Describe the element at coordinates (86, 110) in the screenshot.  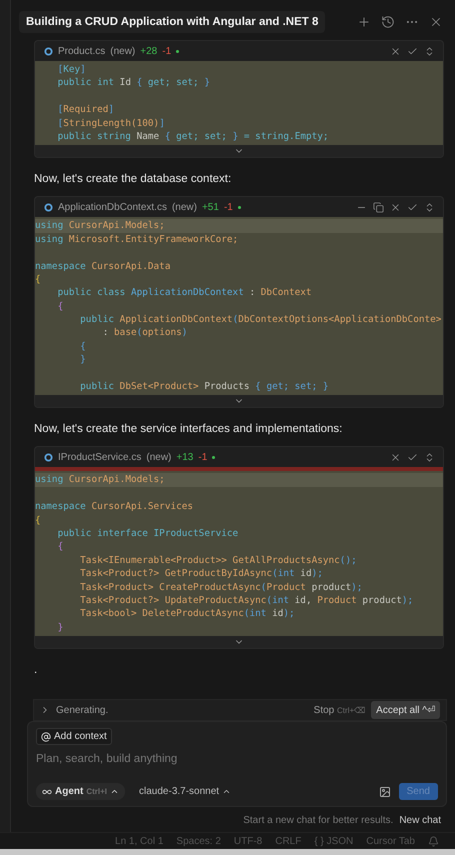
I see `code-line: [Required]` at that location.